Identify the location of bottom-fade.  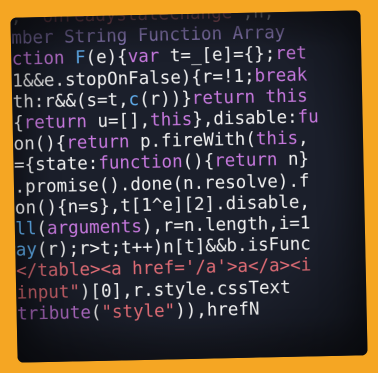
(192, 339).